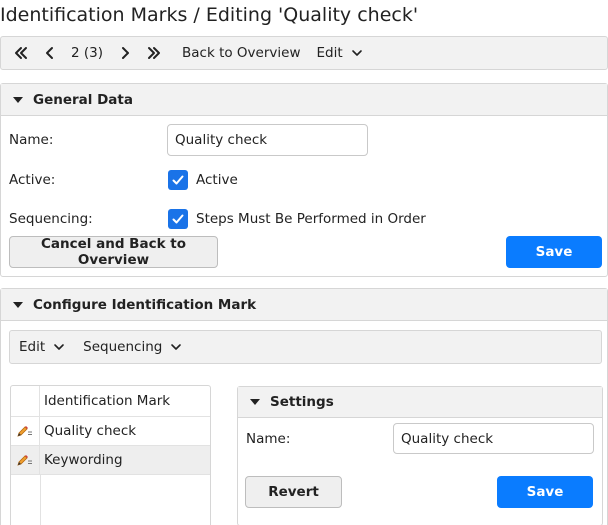 Image resolution: width=608 pixels, height=525 pixels. Describe the element at coordinates (329, 53) in the screenshot. I see `edit-menu-label: Edit` at that location.